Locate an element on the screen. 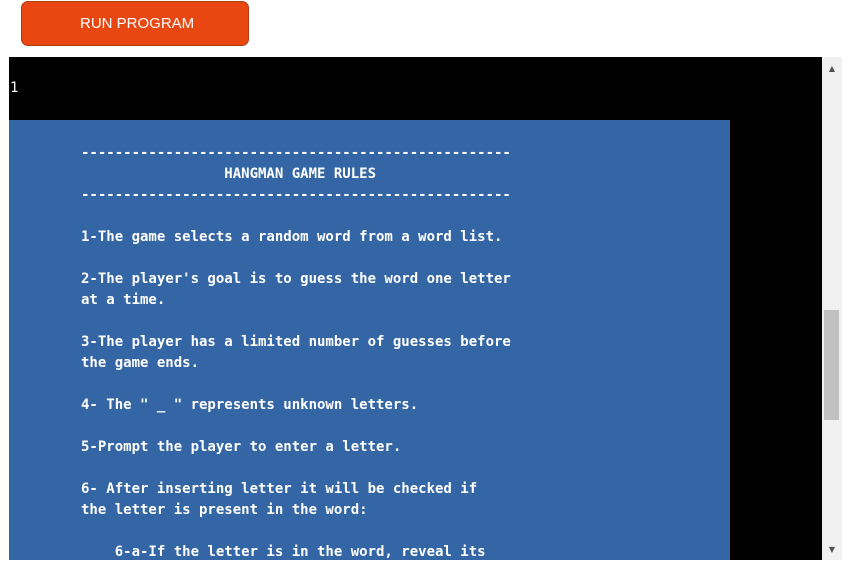  scroll-down-icon: ▼ is located at coordinates (832, 549).